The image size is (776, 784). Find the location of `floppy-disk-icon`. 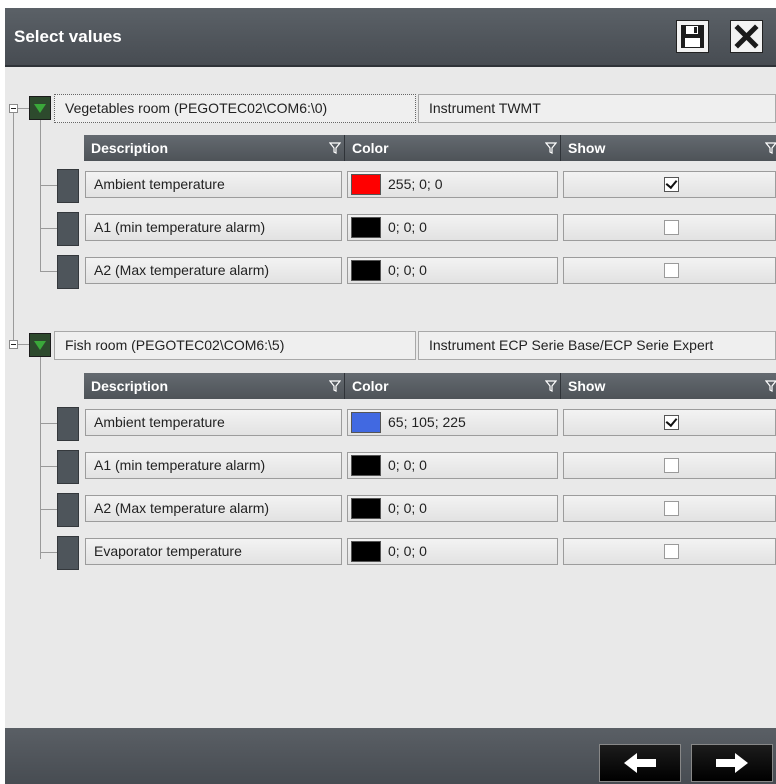

floppy-disk-icon is located at coordinates (692, 36).